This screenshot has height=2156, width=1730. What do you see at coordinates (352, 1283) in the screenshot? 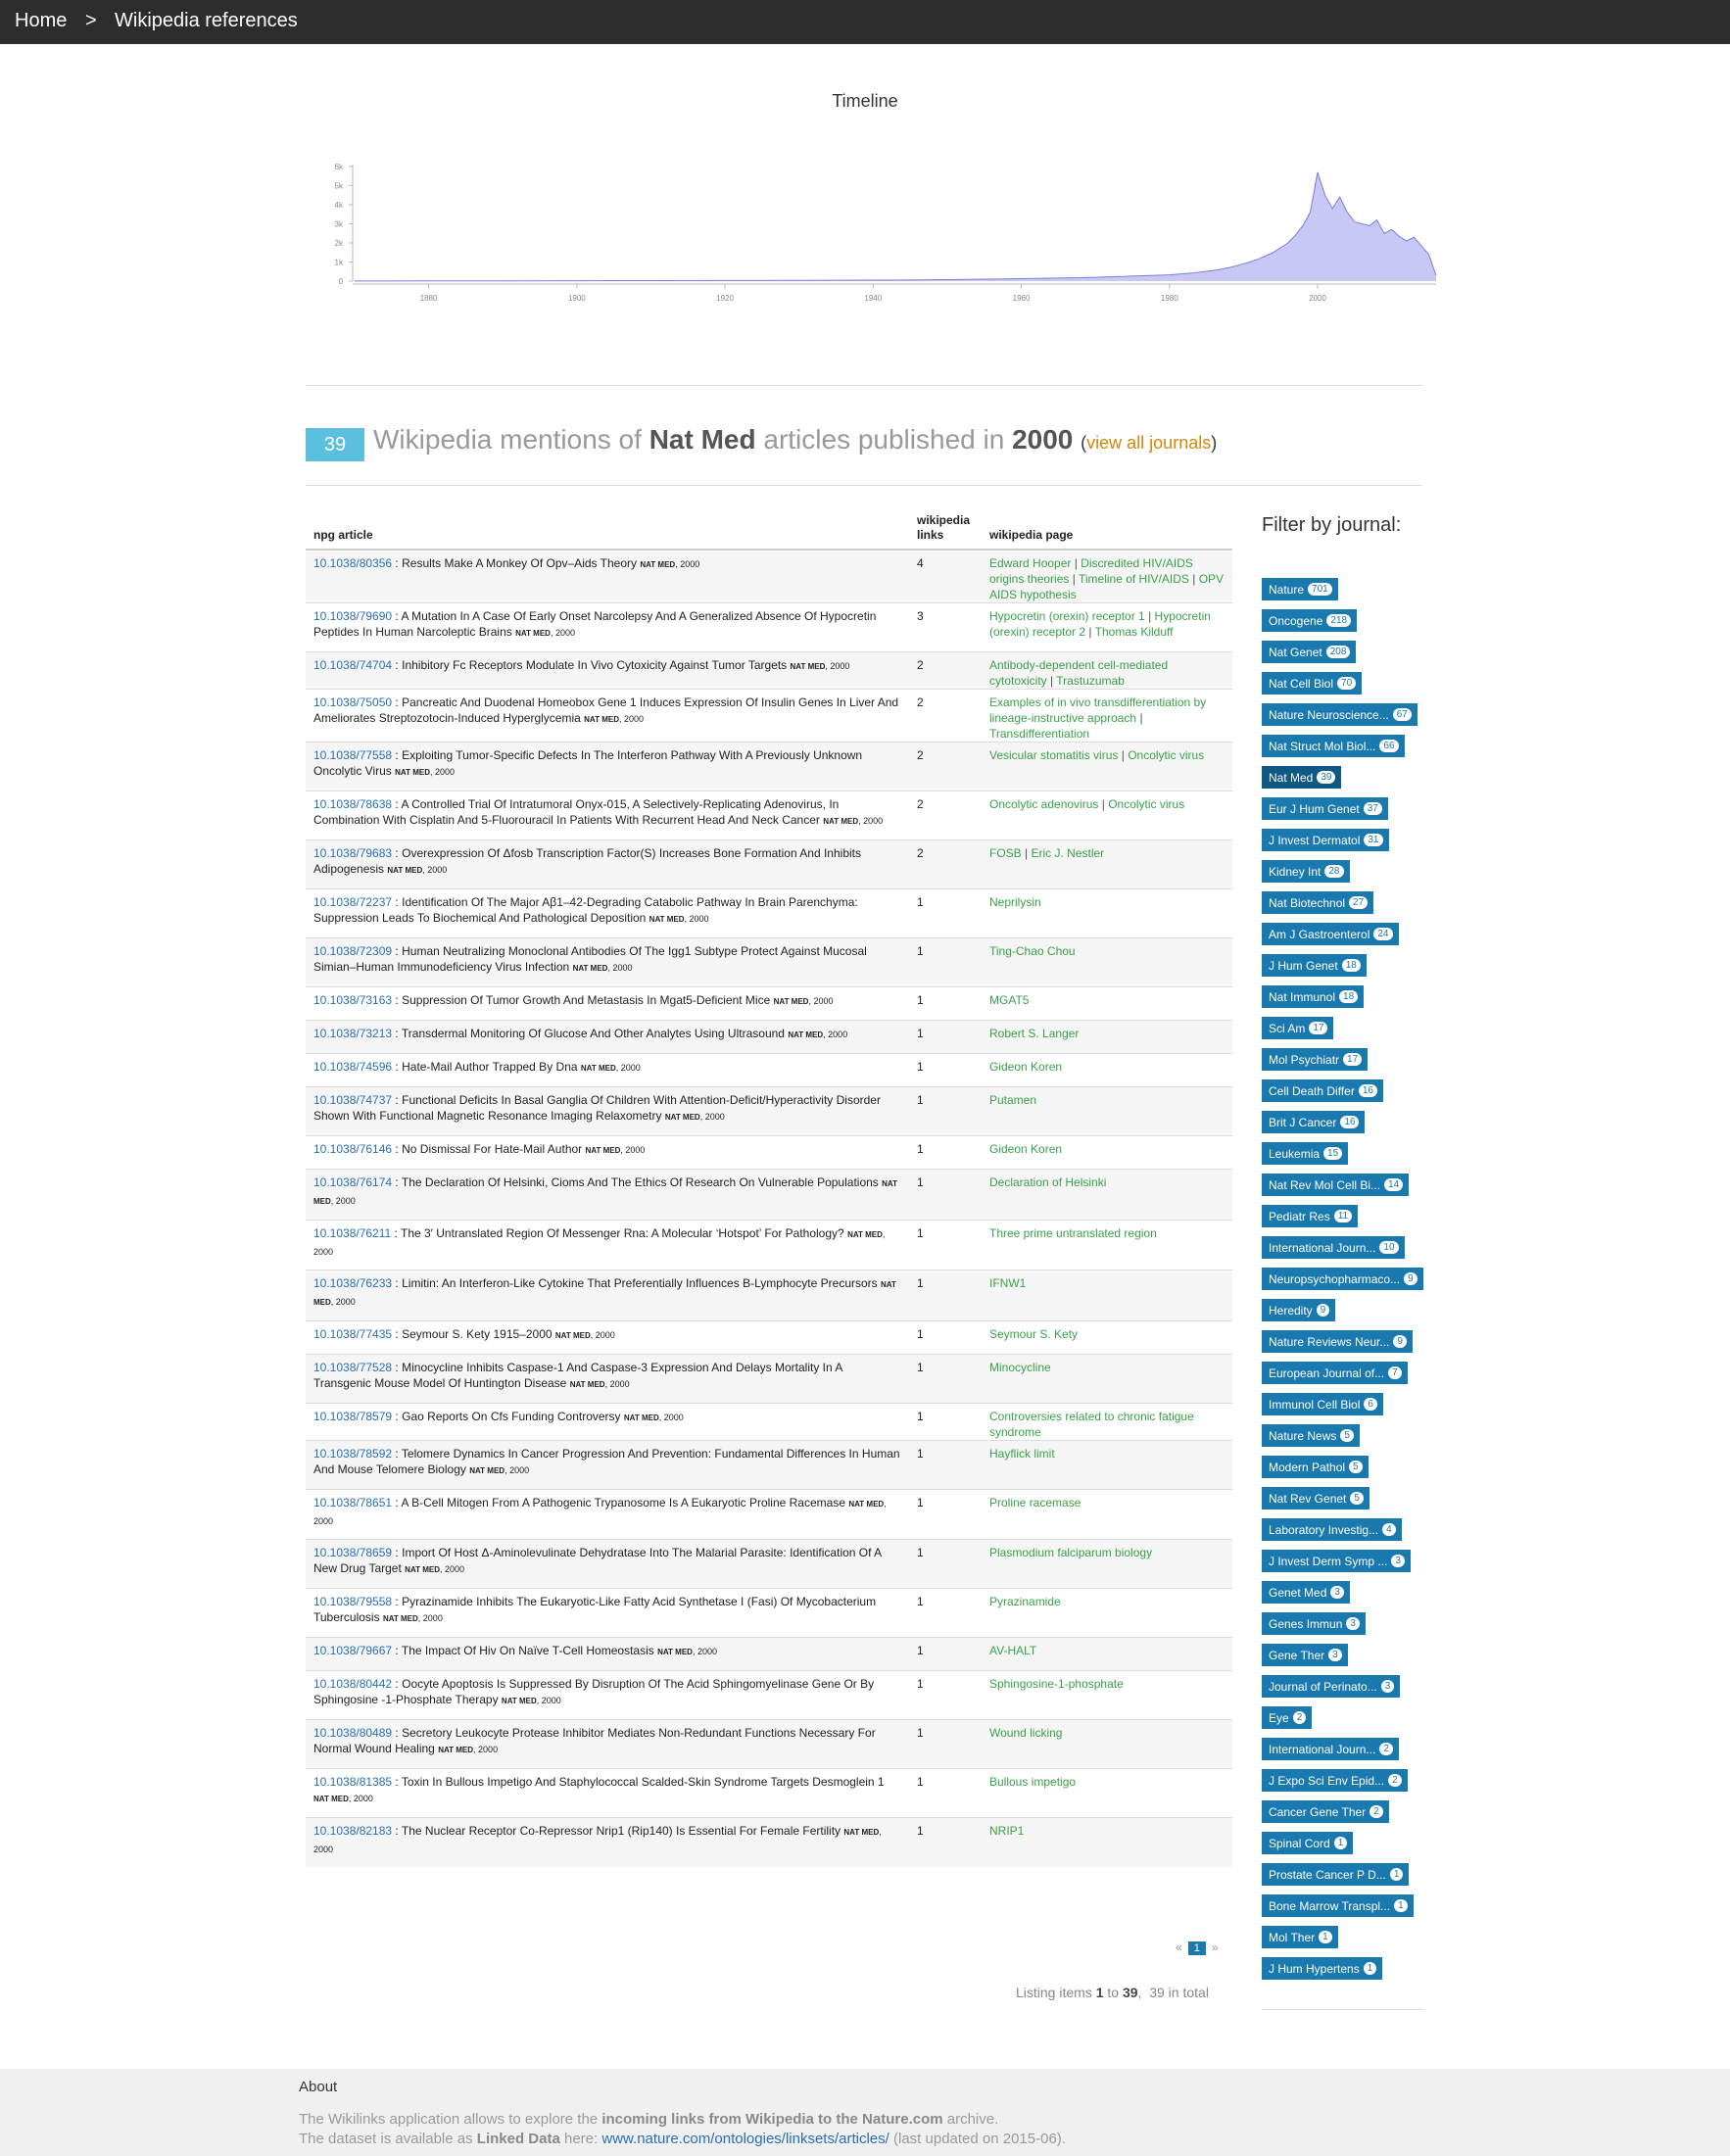
I see `doi-link: 10.1038/76233` at bounding box center [352, 1283].